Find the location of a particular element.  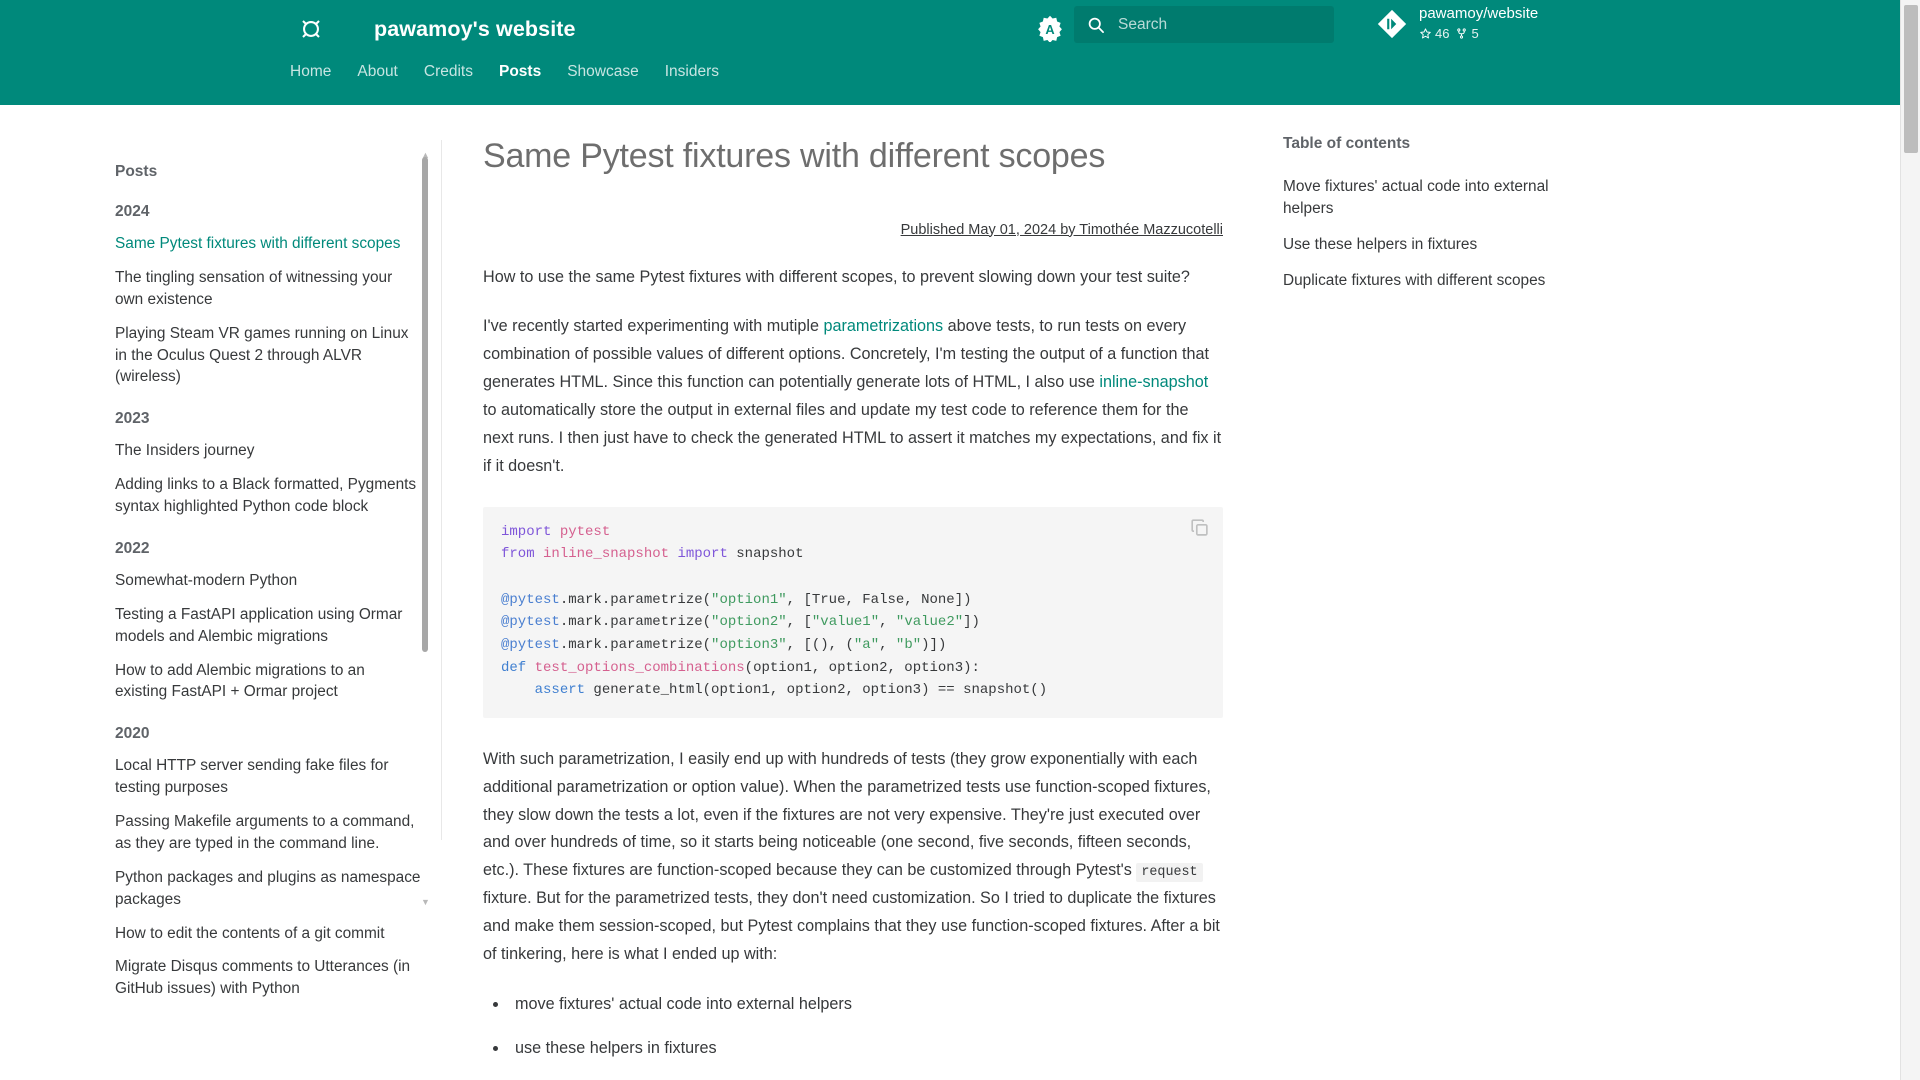

toc-title: Table of contents is located at coordinates (1347, 143).